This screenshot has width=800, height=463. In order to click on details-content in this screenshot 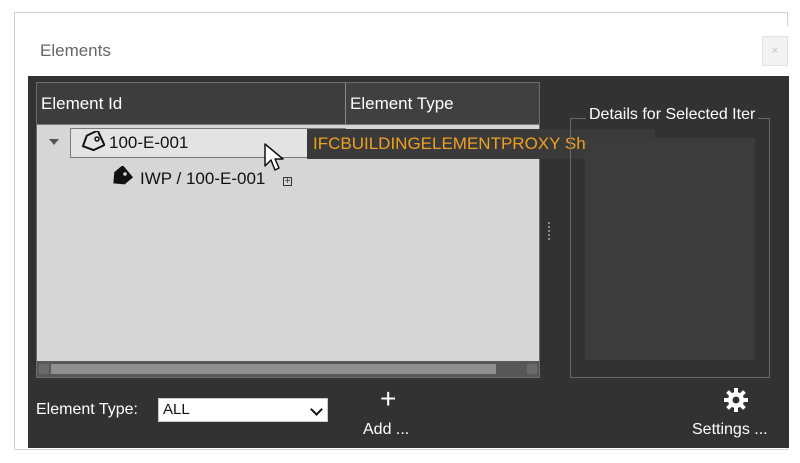, I will do `click(670, 249)`.